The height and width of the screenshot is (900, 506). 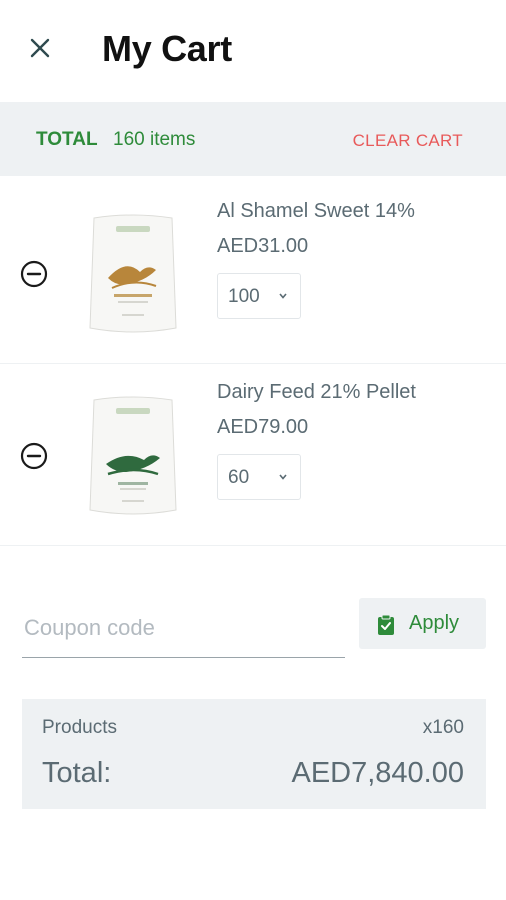 What do you see at coordinates (183, 628) in the screenshot?
I see `coupon-code-input` at bounding box center [183, 628].